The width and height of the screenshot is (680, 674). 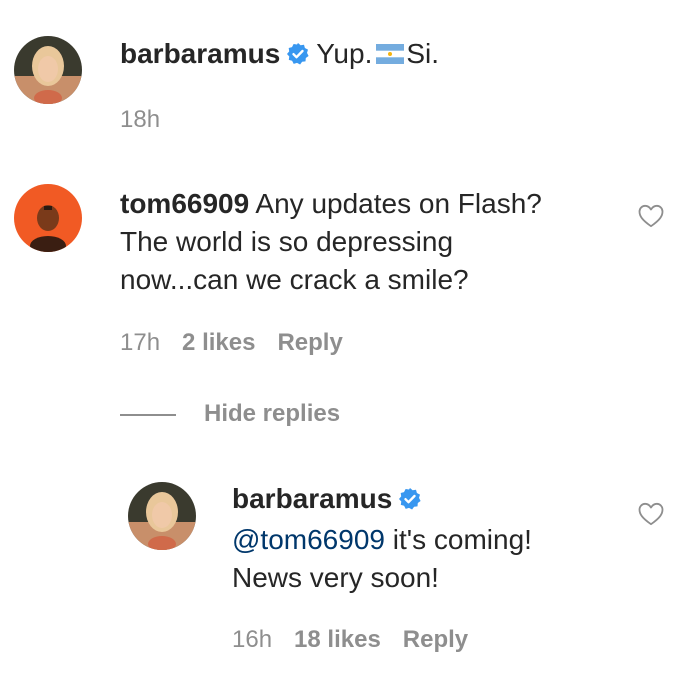 I want to click on reply-text-line2: News very soon!, so click(x=335, y=577).